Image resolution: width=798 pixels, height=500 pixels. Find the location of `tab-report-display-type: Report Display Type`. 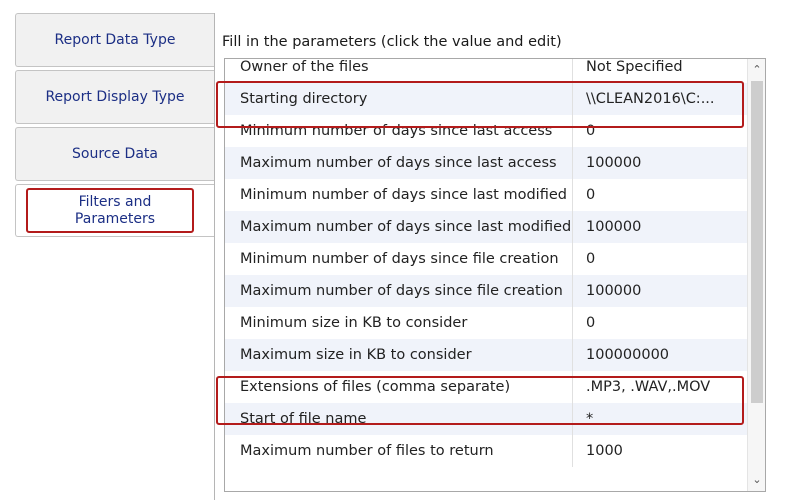

tab-report-display-type: Report Display Type is located at coordinates (114, 97).